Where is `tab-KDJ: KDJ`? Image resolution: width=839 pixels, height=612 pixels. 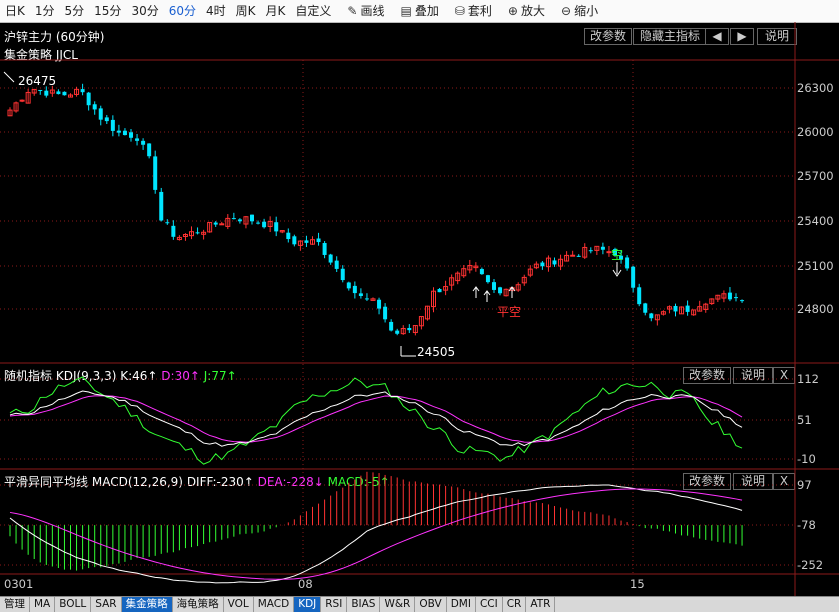 tab-KDJ: KDJ is located at coordinates (308, 604).